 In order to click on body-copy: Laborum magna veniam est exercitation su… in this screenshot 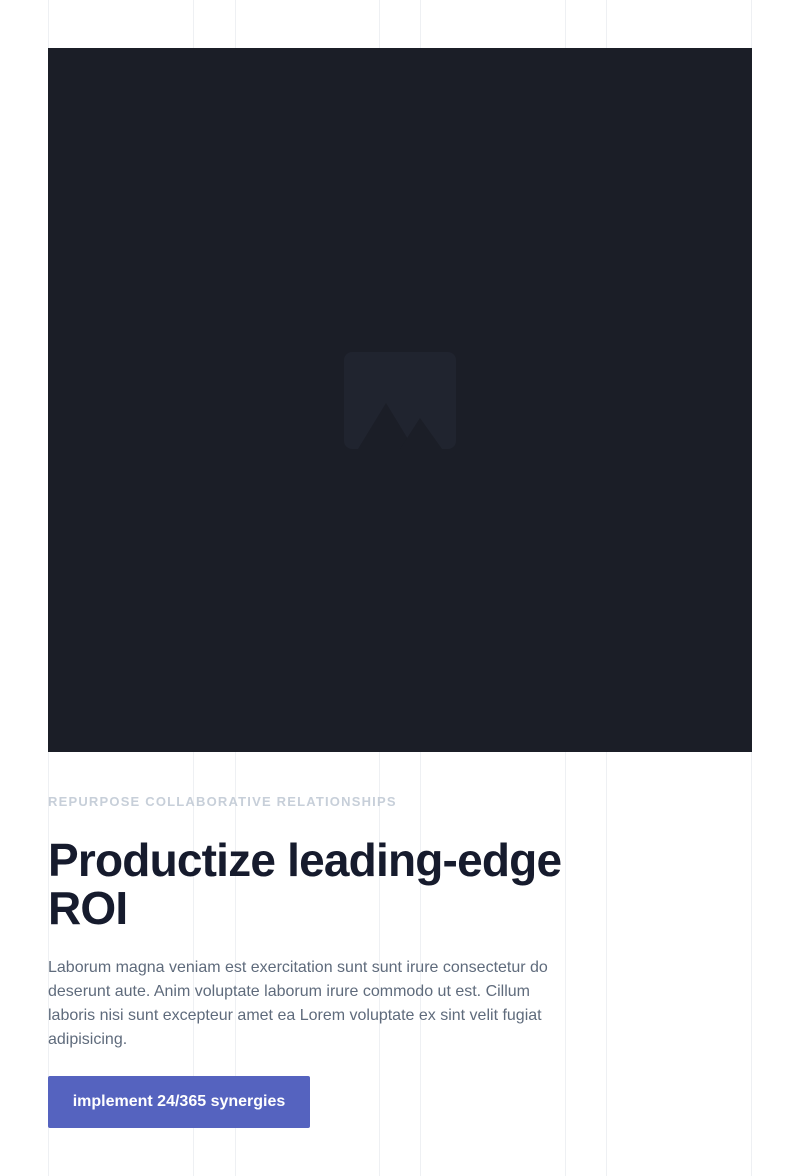, I will do `click(298, 1003)`.